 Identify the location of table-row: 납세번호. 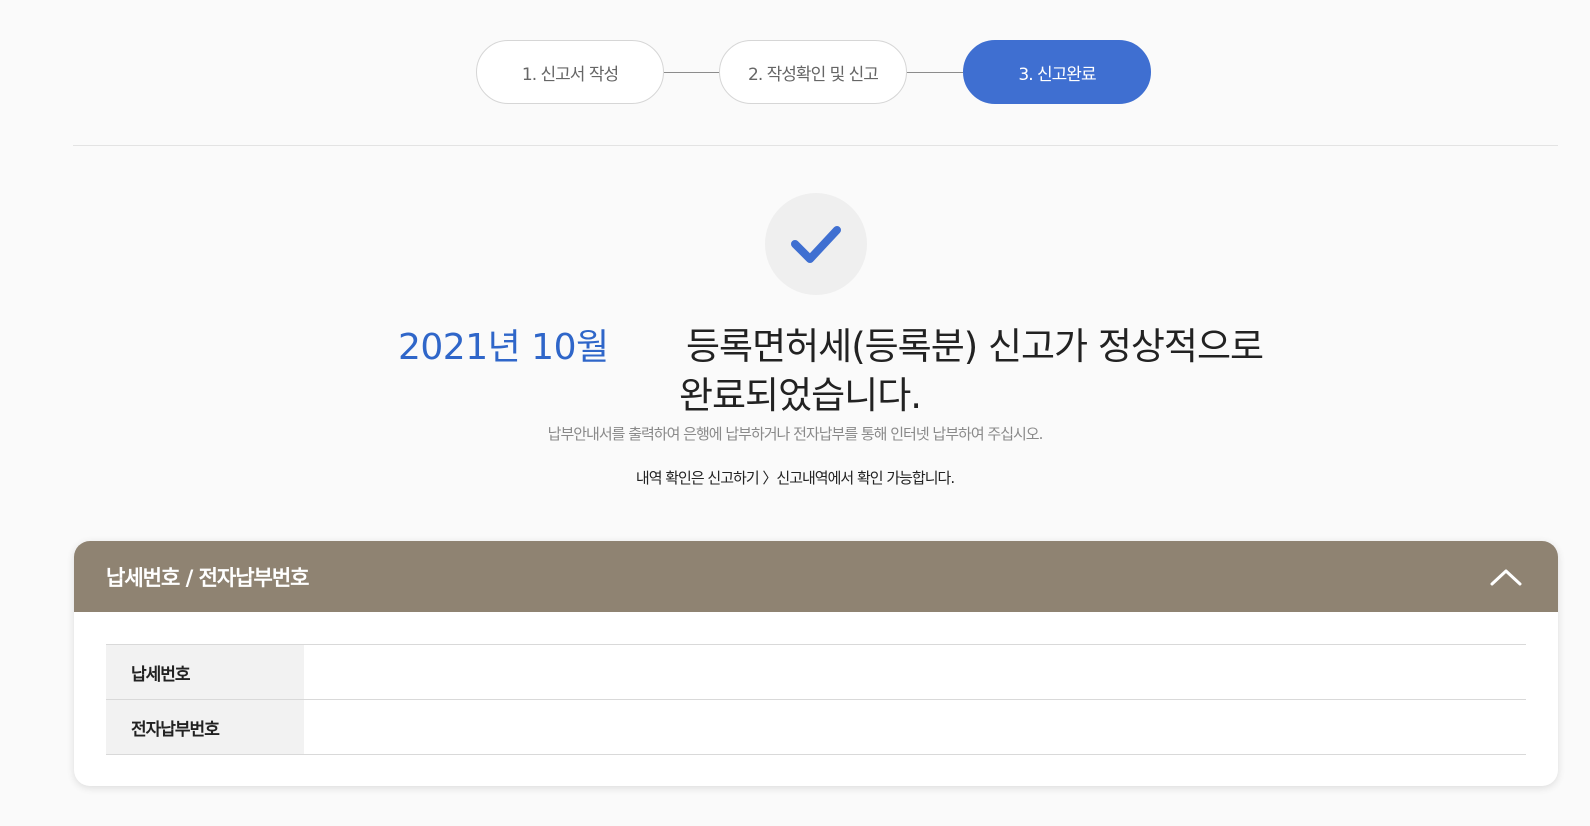
(816, 672).